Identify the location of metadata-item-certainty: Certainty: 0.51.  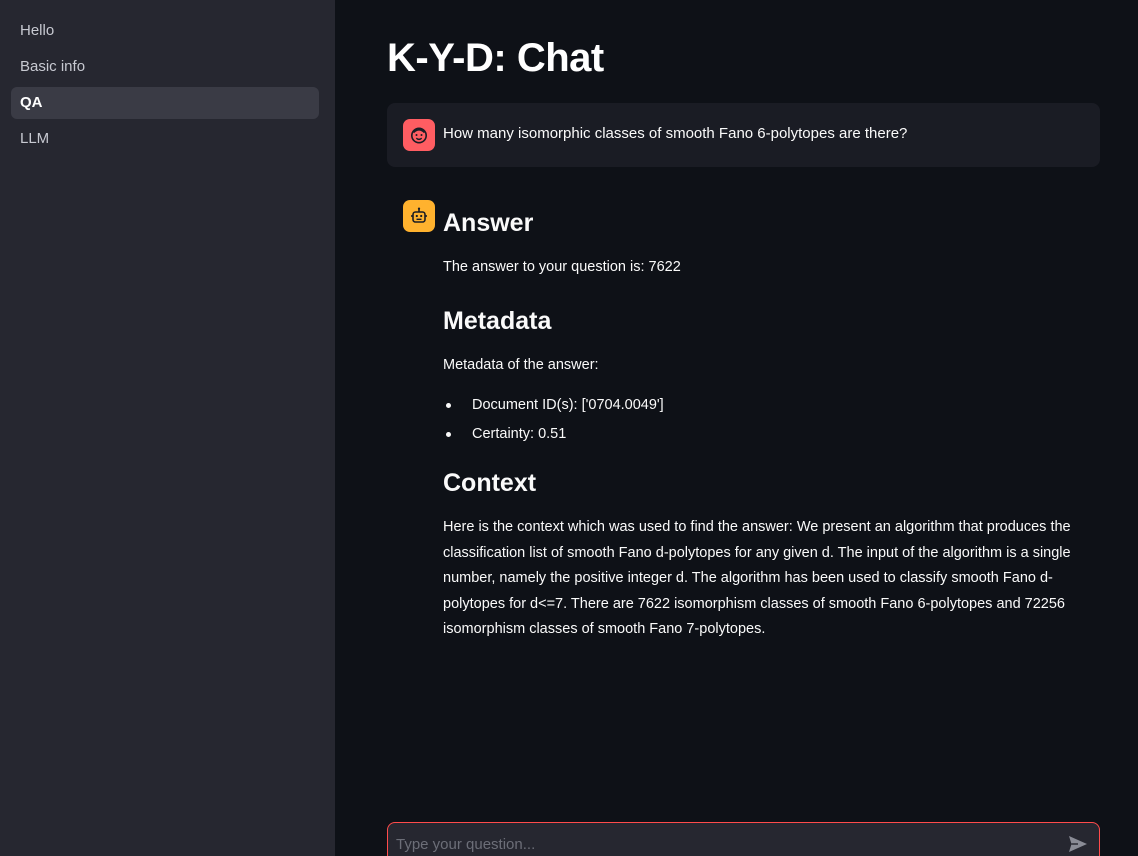
(773, 438).